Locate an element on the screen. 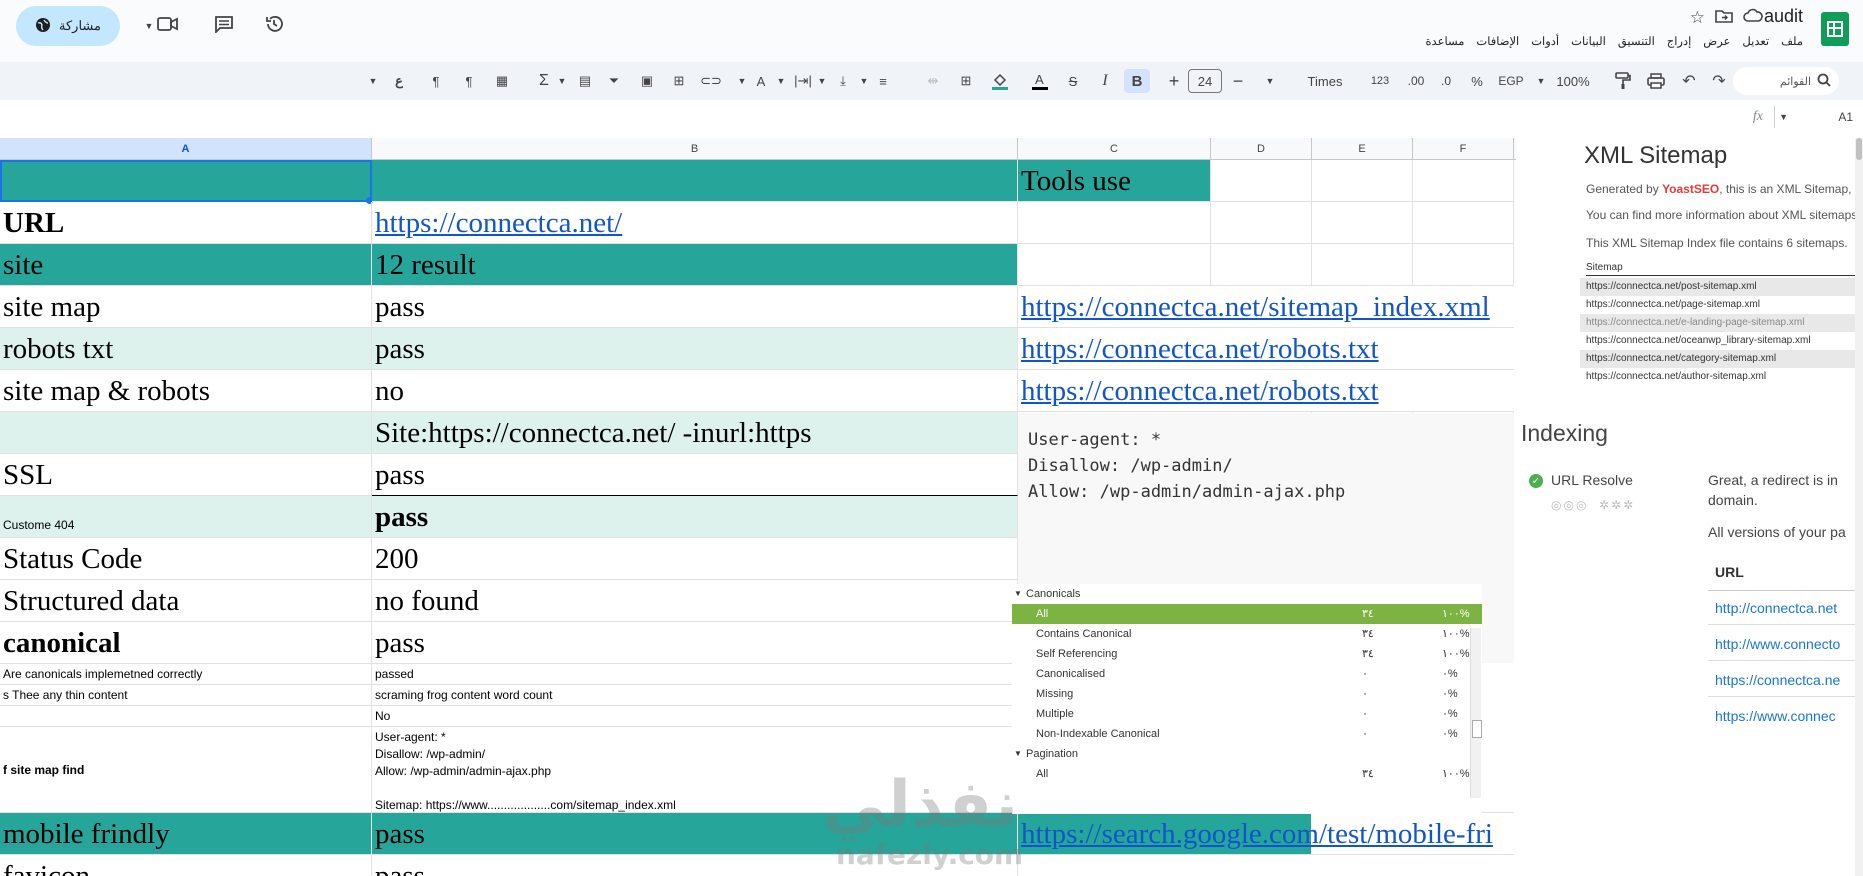 This screenshot has height=876, width=1863. zoom-select: 100% is located at coordinates (1573, 81).